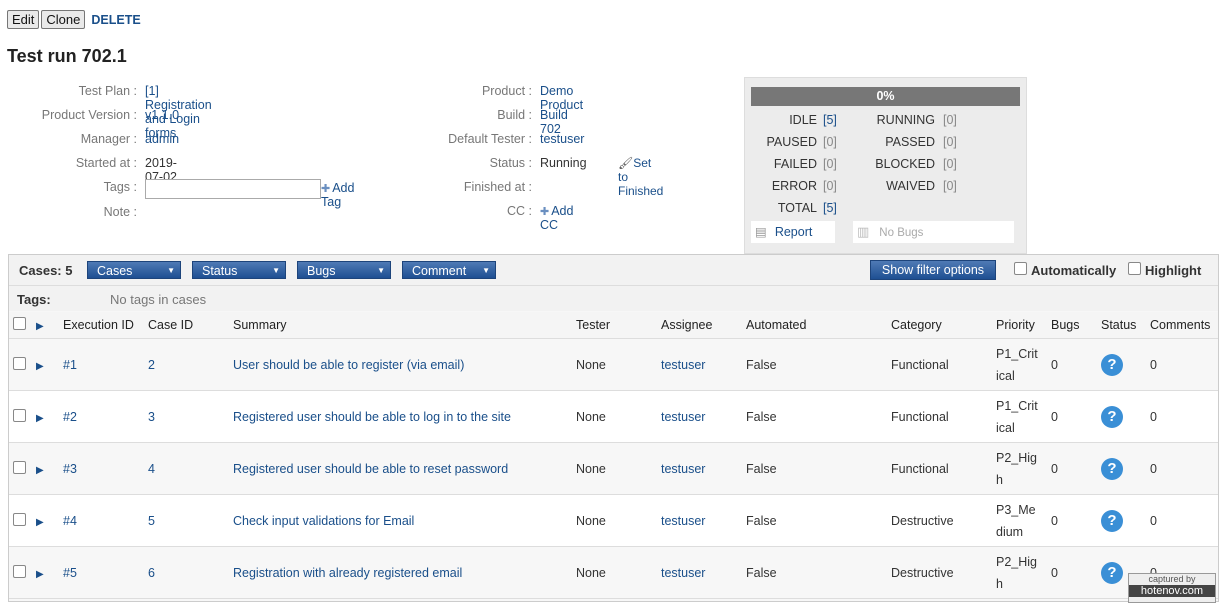 The width and height of the screenshot is (1222, 610). Describe the element at coordinates (190, 520) in the screenshot. I see `case-id-link: 5` at that location.